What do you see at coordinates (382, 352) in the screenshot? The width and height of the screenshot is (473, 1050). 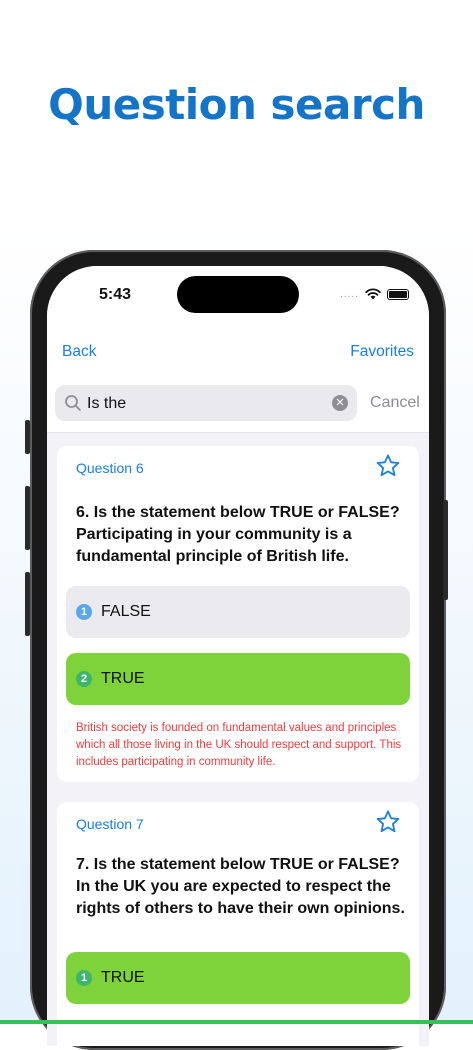 I see `favorites-button: Favorites` at bounding box center [382, 352].